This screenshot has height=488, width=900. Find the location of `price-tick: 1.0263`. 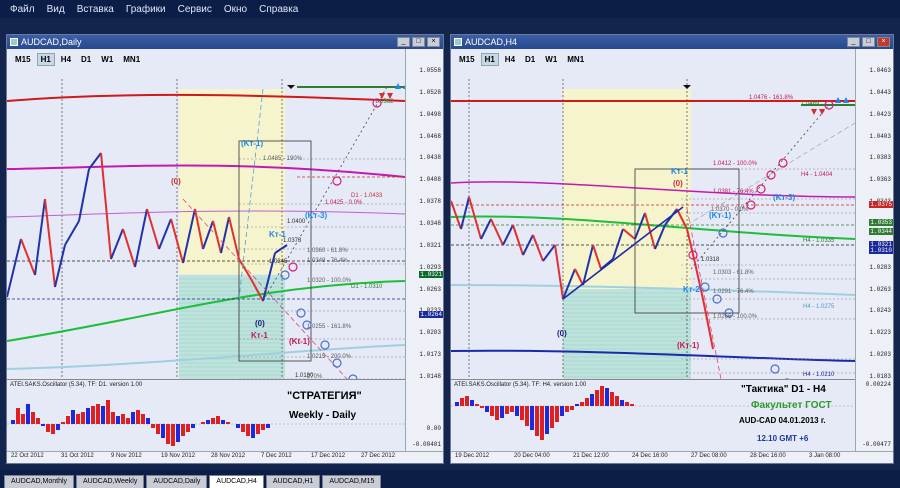

price-tick: 1.0263 is located at coordinates (880, 289).